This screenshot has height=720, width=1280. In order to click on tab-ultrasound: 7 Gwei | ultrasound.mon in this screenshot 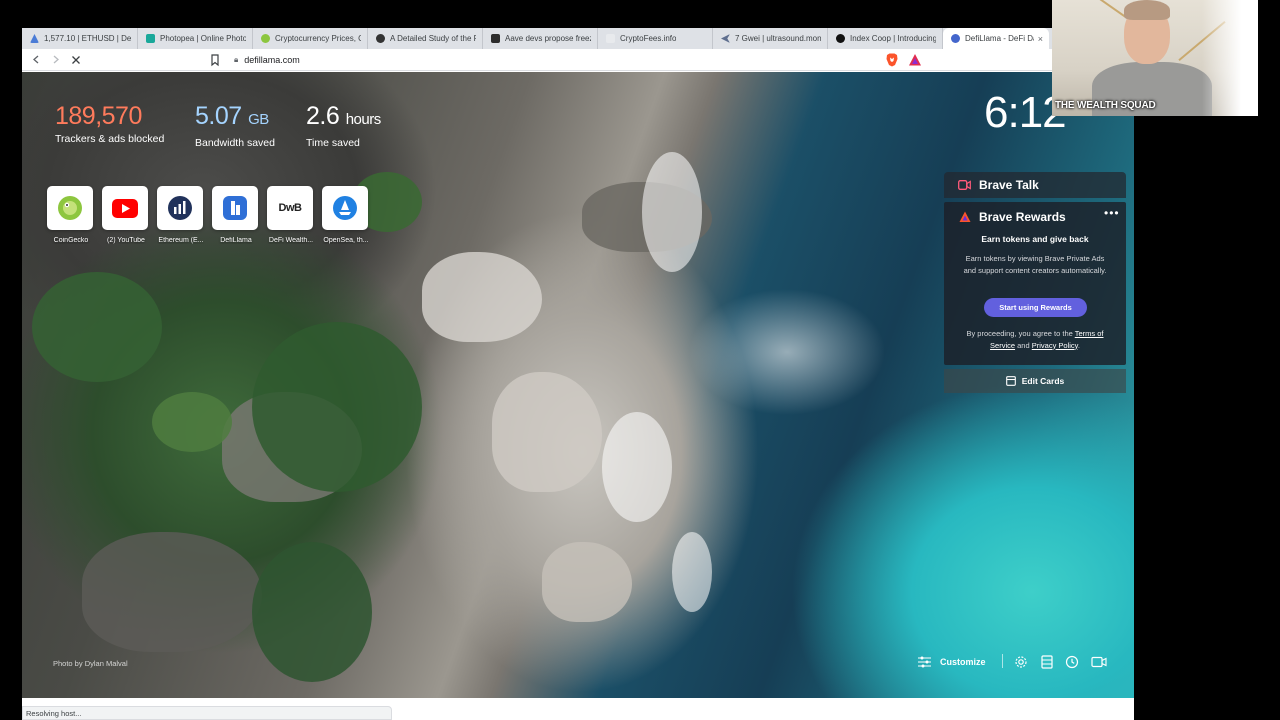, I will do `click(770, 38)`.